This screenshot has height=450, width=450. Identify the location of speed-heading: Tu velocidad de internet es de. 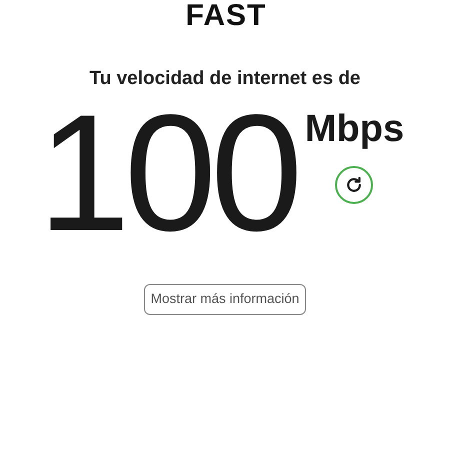
(225, 79).